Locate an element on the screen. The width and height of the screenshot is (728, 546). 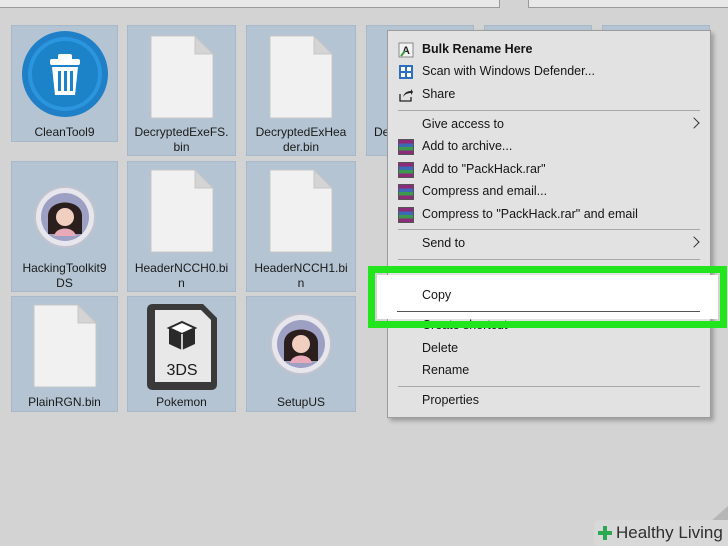
file-tile-plainrgn: PlainRGN.bin is located at coordinates (64, 354).